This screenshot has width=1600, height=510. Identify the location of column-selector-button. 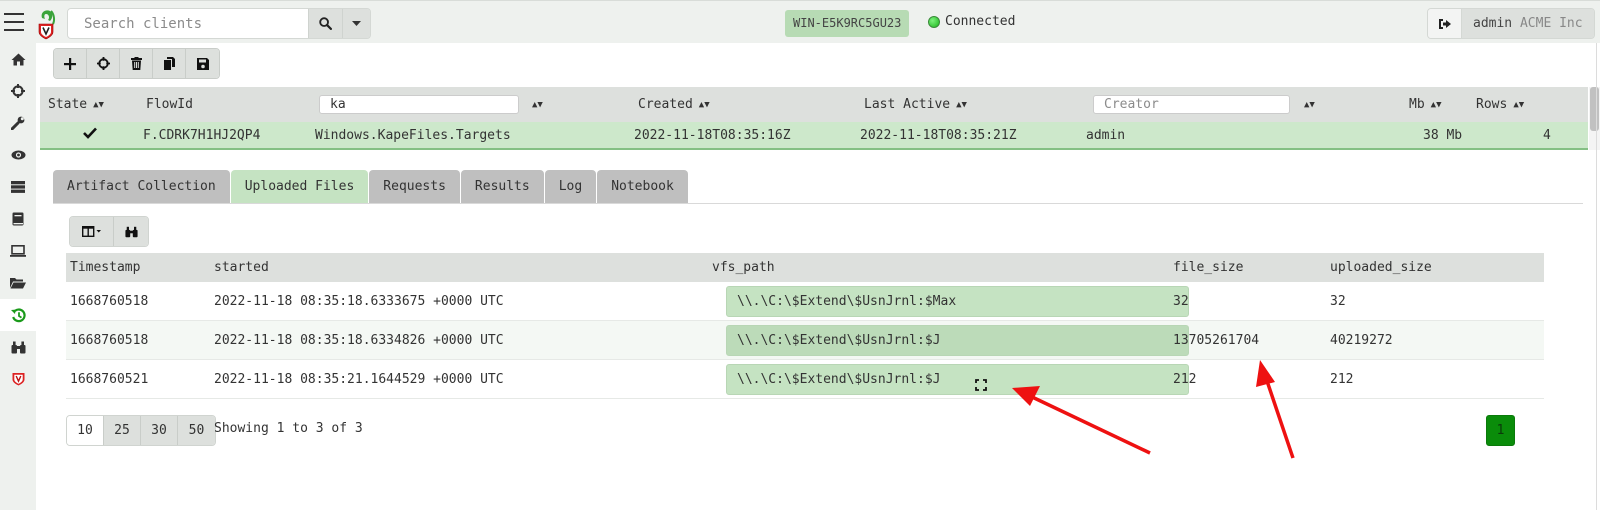
(92, 231).